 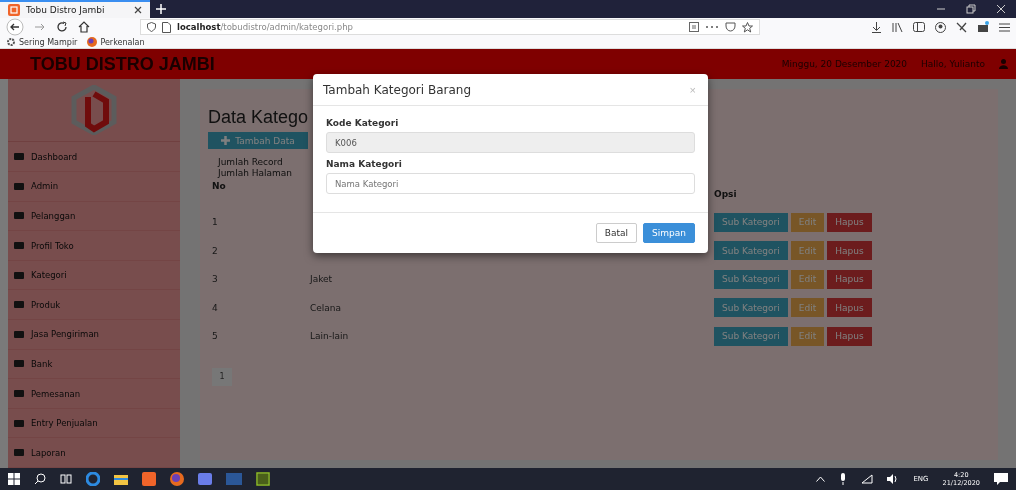 I want to click on shield-icon, so click(x=151, y=27).